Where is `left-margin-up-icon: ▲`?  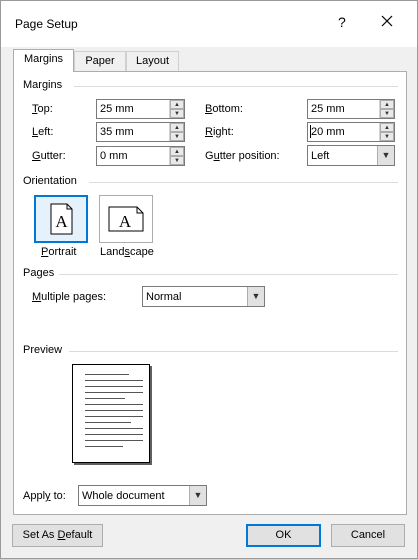 left-margin-up-icon: ▲ is located at coordinates (177, 127).